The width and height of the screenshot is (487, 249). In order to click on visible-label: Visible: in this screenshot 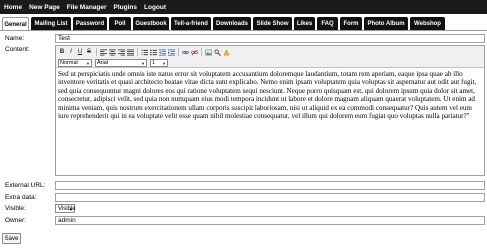, I will do `click(15, 208)`.